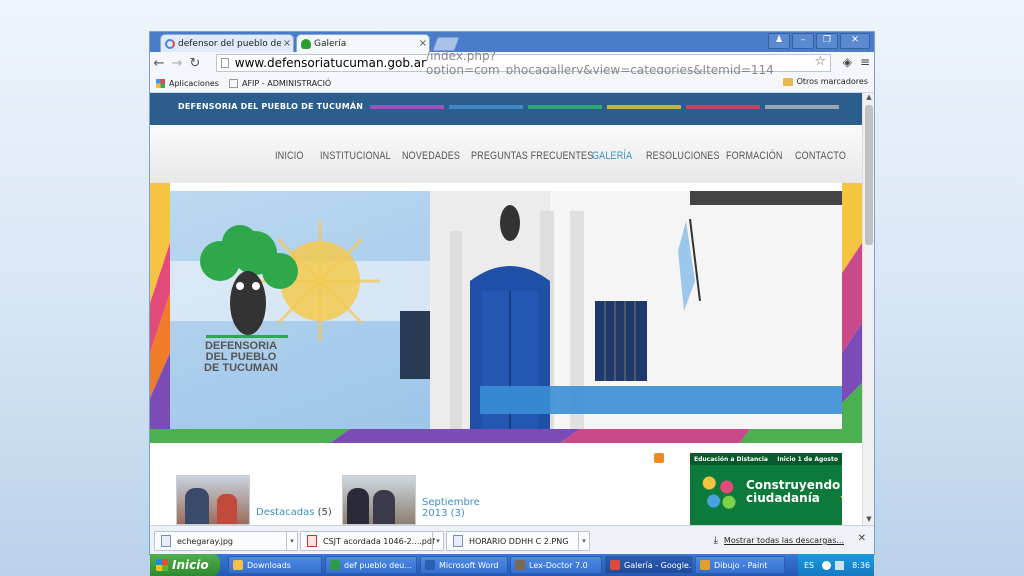 This screenshot has height=576, width=1024. Describe the element at coordinates (683, 156) in the screenshot. I see `menu-resoluciones: RESOLUCIONES` at that location.